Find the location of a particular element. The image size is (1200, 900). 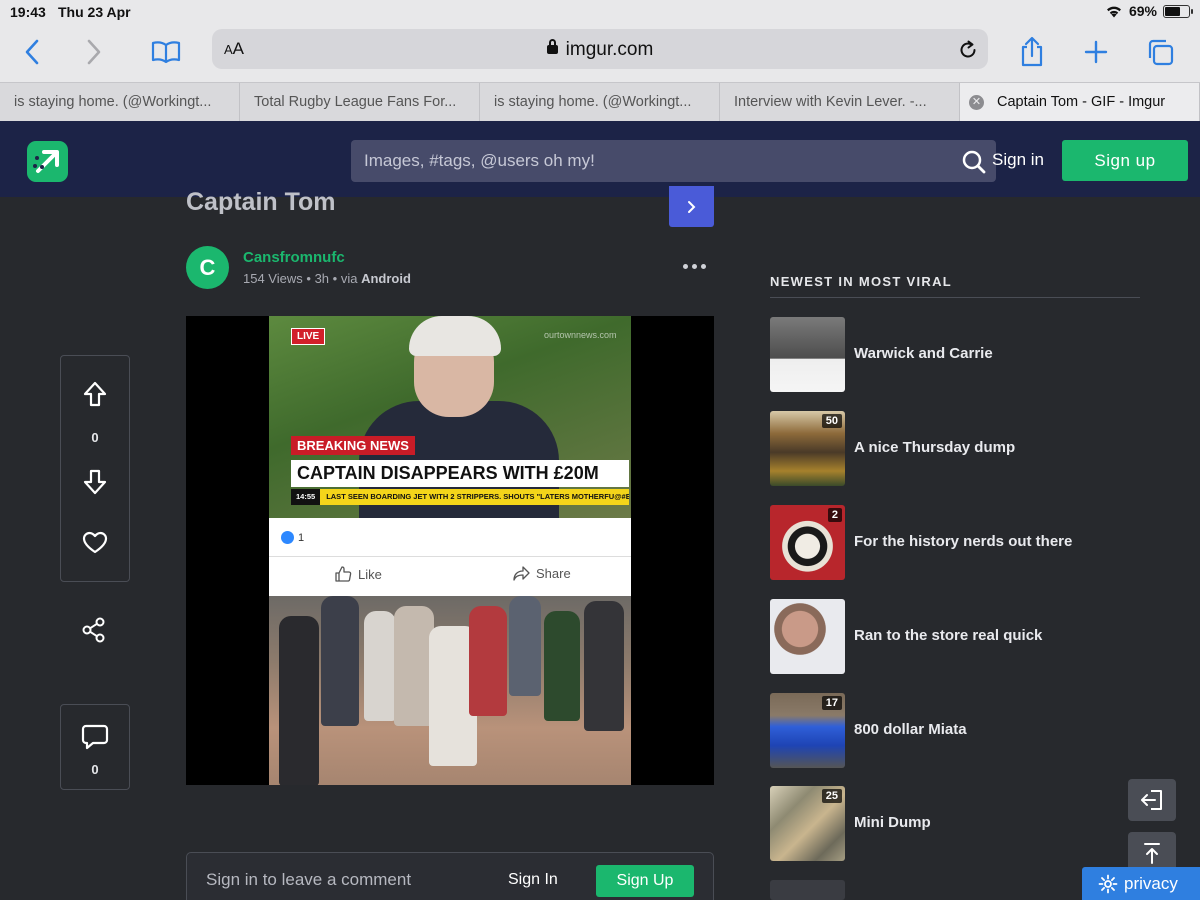

sidebar-title: NEWEST IN MOST VIRAL is located at coordinates (861, 281).